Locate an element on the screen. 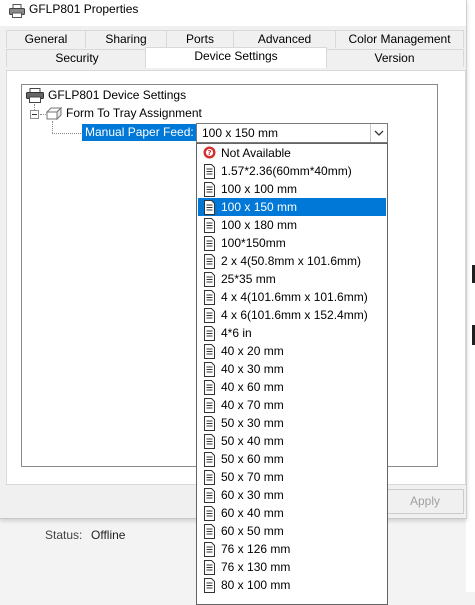 This screenshot has width=475, height=605. tab-color-management: Color Management is located at coordinates (399, 39).